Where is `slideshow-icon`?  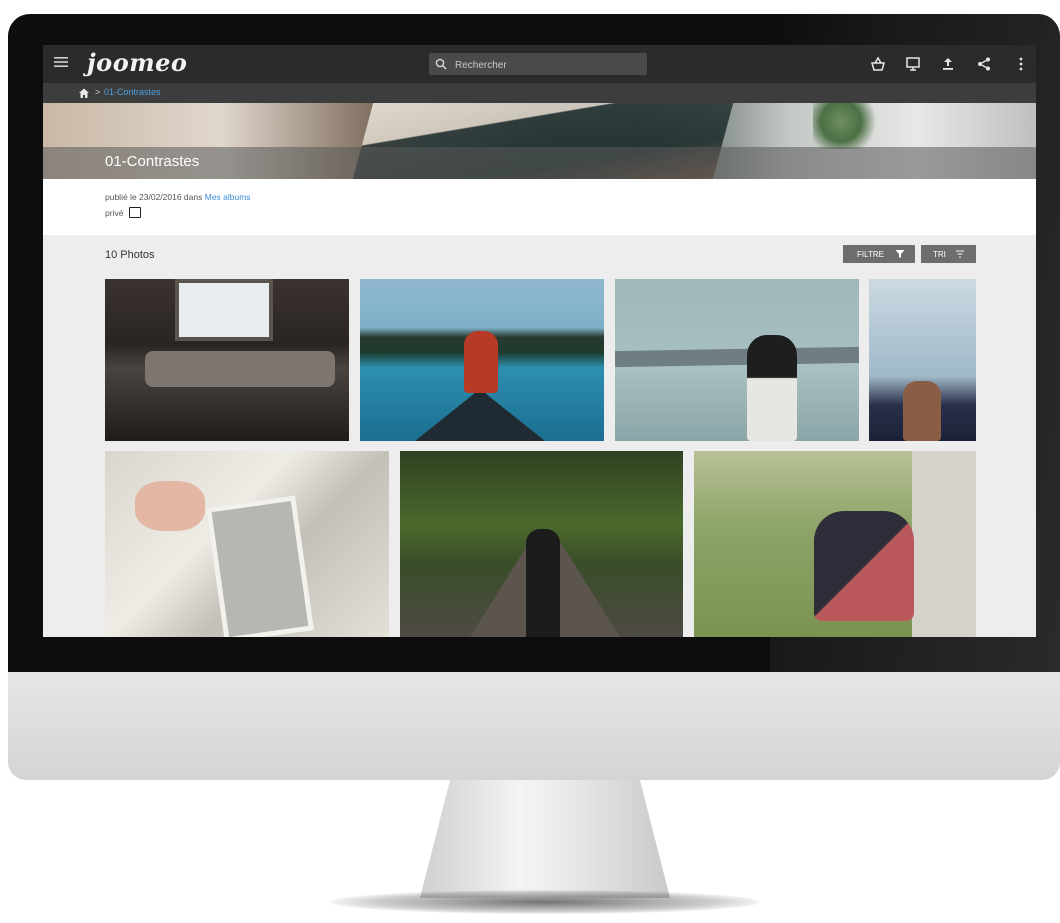
slideshow-icon is located at coordinates (913, 64).